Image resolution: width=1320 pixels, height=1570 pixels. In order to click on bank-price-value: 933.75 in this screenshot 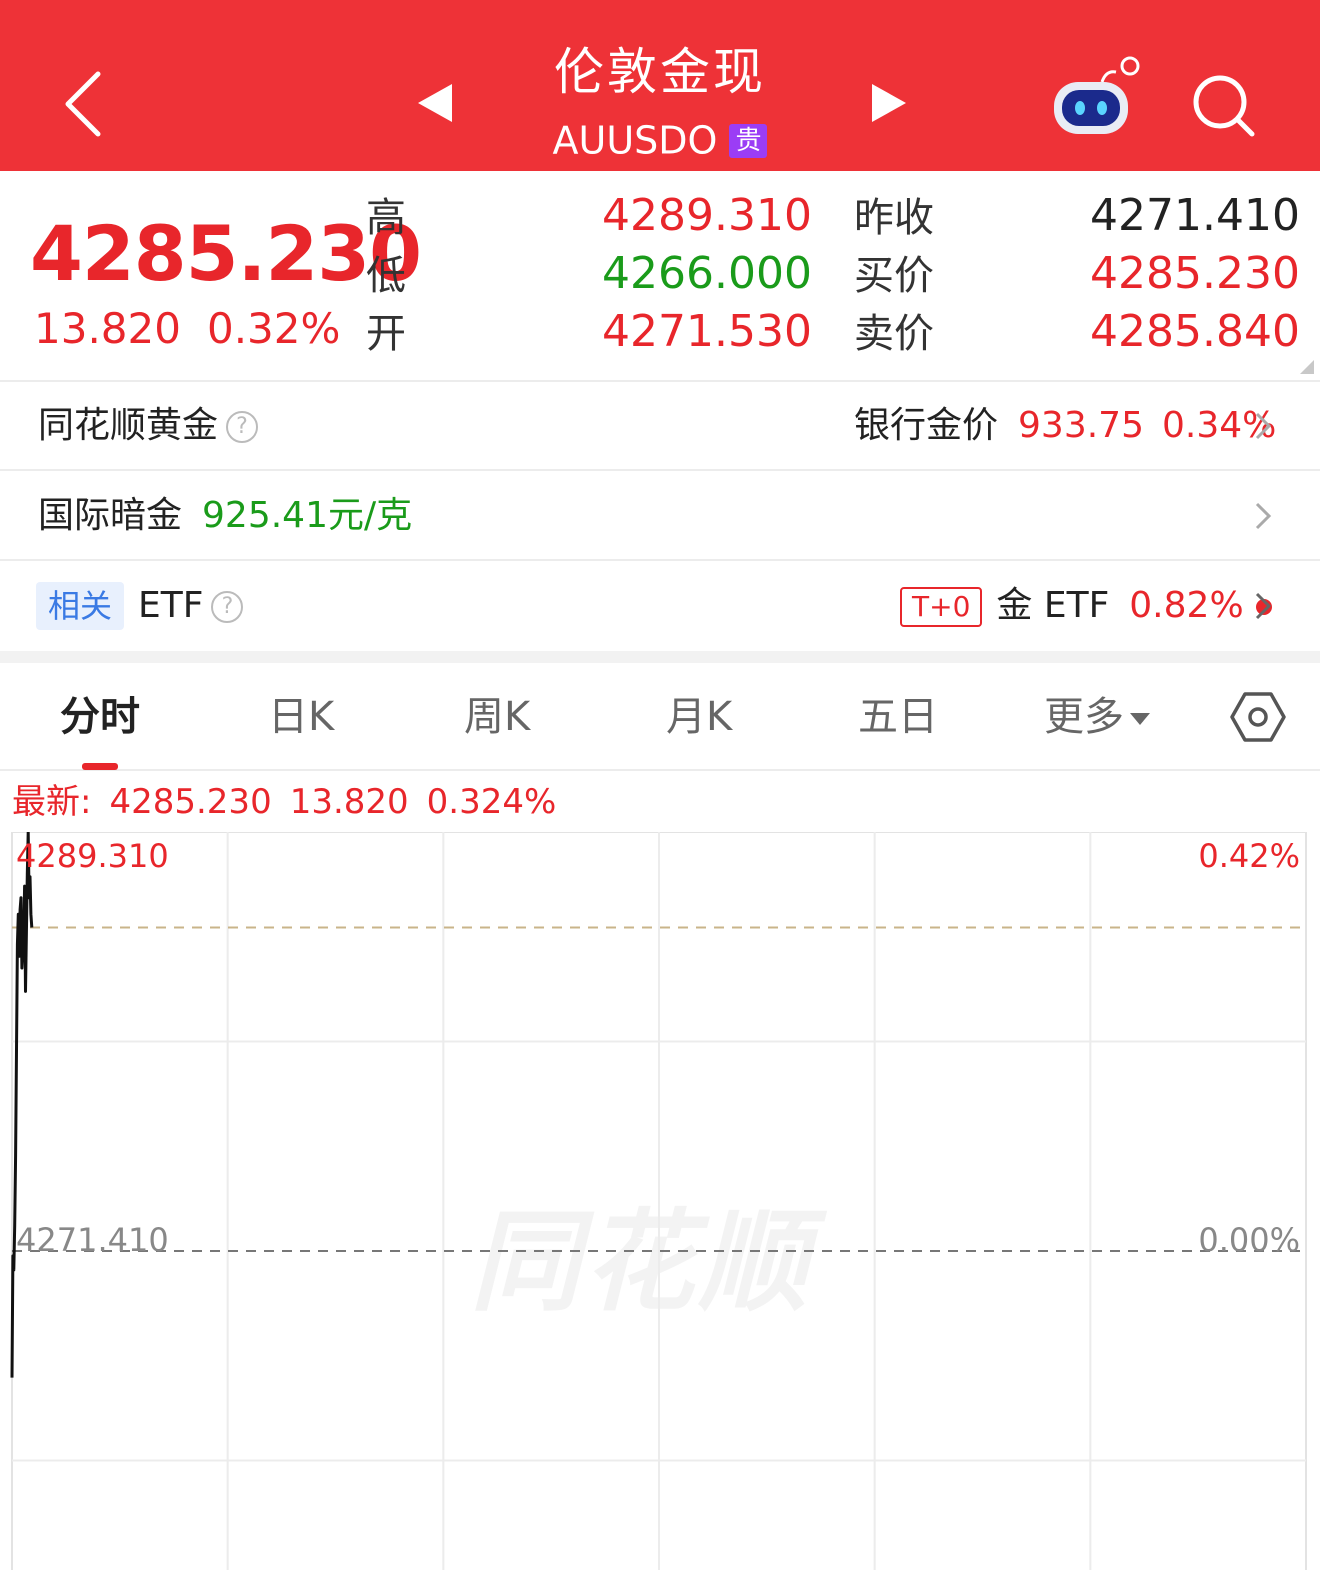, I will do `click(1081, 425)`.